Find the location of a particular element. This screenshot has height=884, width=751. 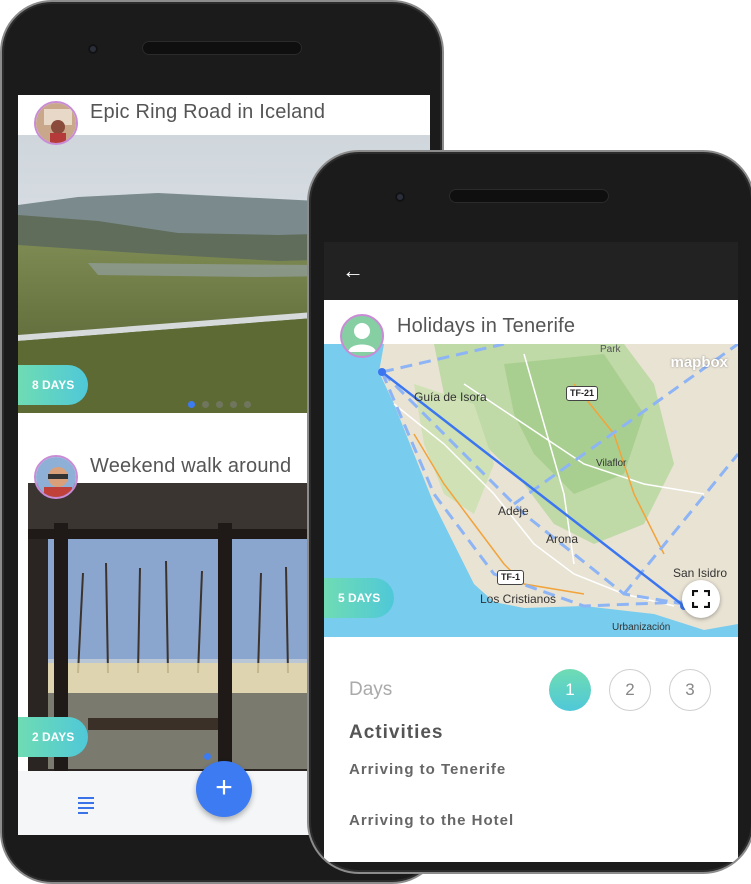

trip-duration-badge: 8 DAYS is located at coordinates (53, 385).